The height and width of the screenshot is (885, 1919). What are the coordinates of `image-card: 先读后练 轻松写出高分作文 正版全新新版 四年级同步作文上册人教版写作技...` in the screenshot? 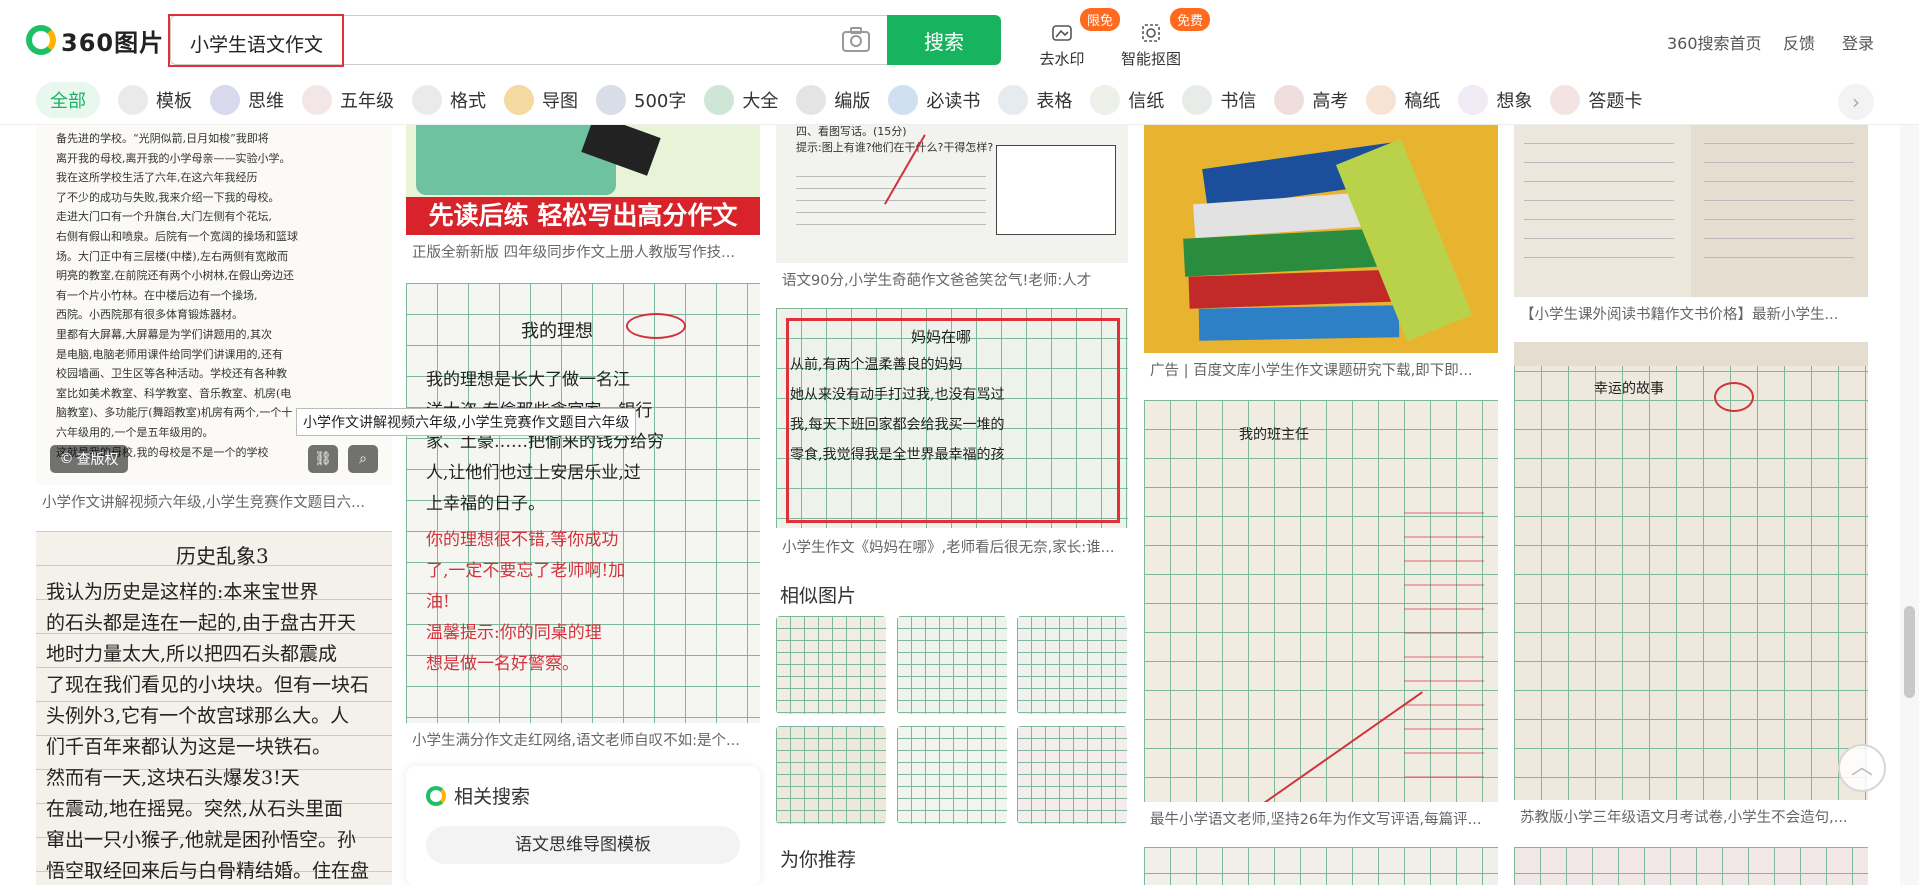 It's located at (583, 195).